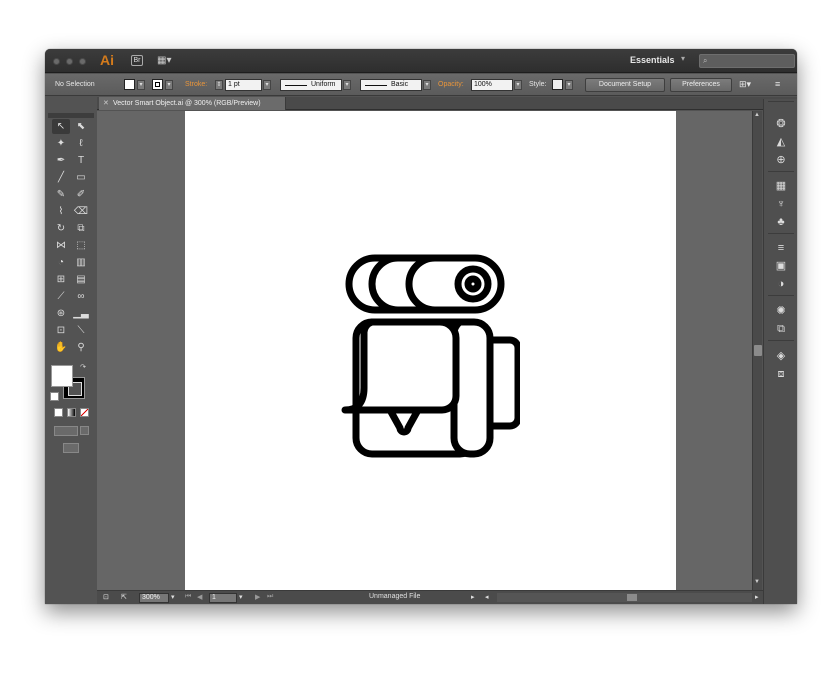 This screenshot has width=840, height=673. What do you see at coordinates (557, 84) in the screenshot?
I see `graphic-style-swatch` at bounding box center [557, 84].